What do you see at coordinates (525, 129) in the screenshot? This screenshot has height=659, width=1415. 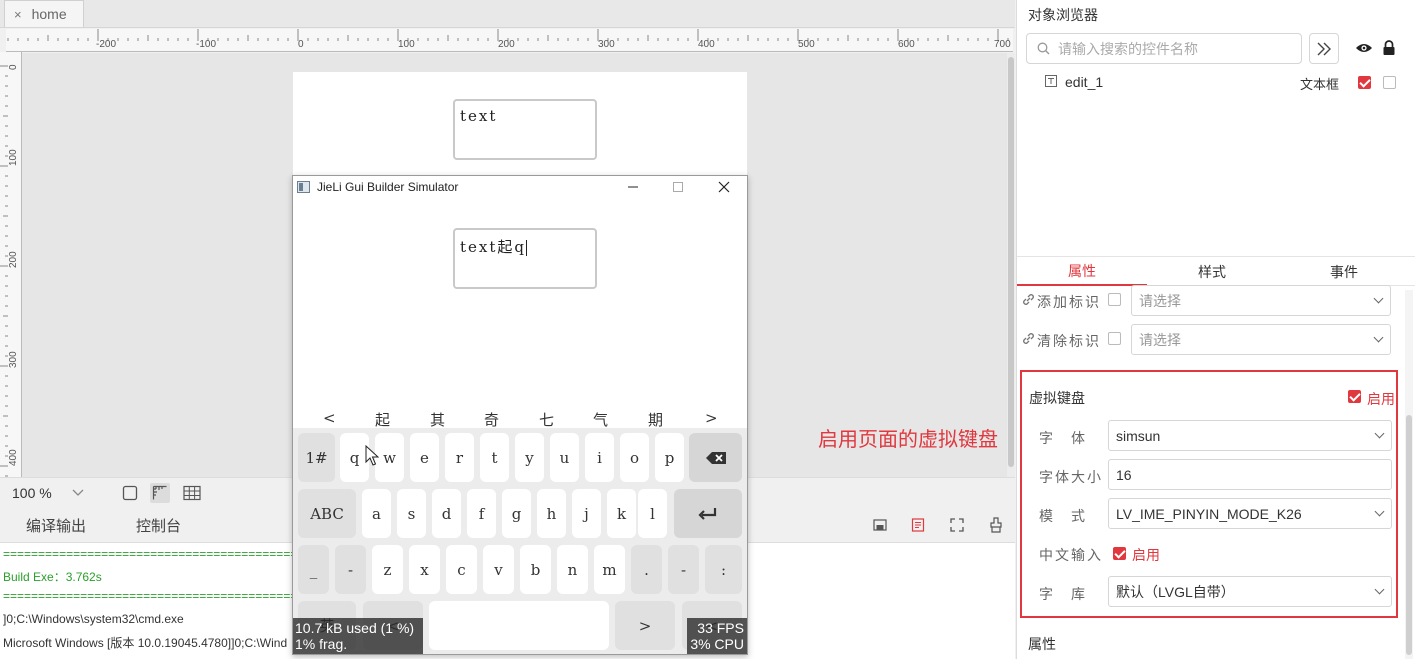 I see `design-textarea: text` at bounding box center [525, 129].